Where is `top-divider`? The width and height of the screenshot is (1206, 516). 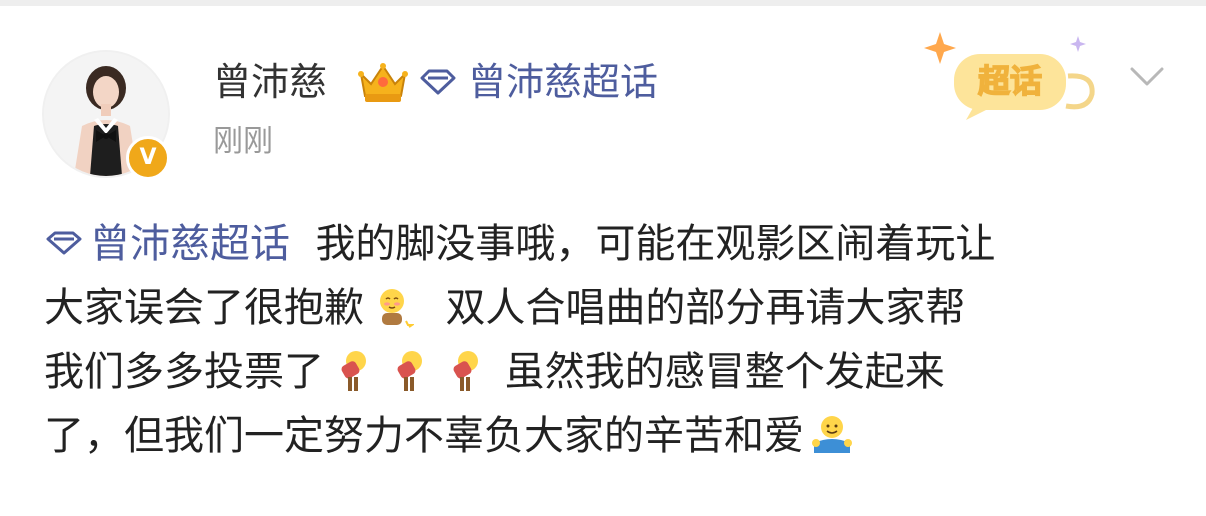 top-divider is located at coordinates (603, 3).